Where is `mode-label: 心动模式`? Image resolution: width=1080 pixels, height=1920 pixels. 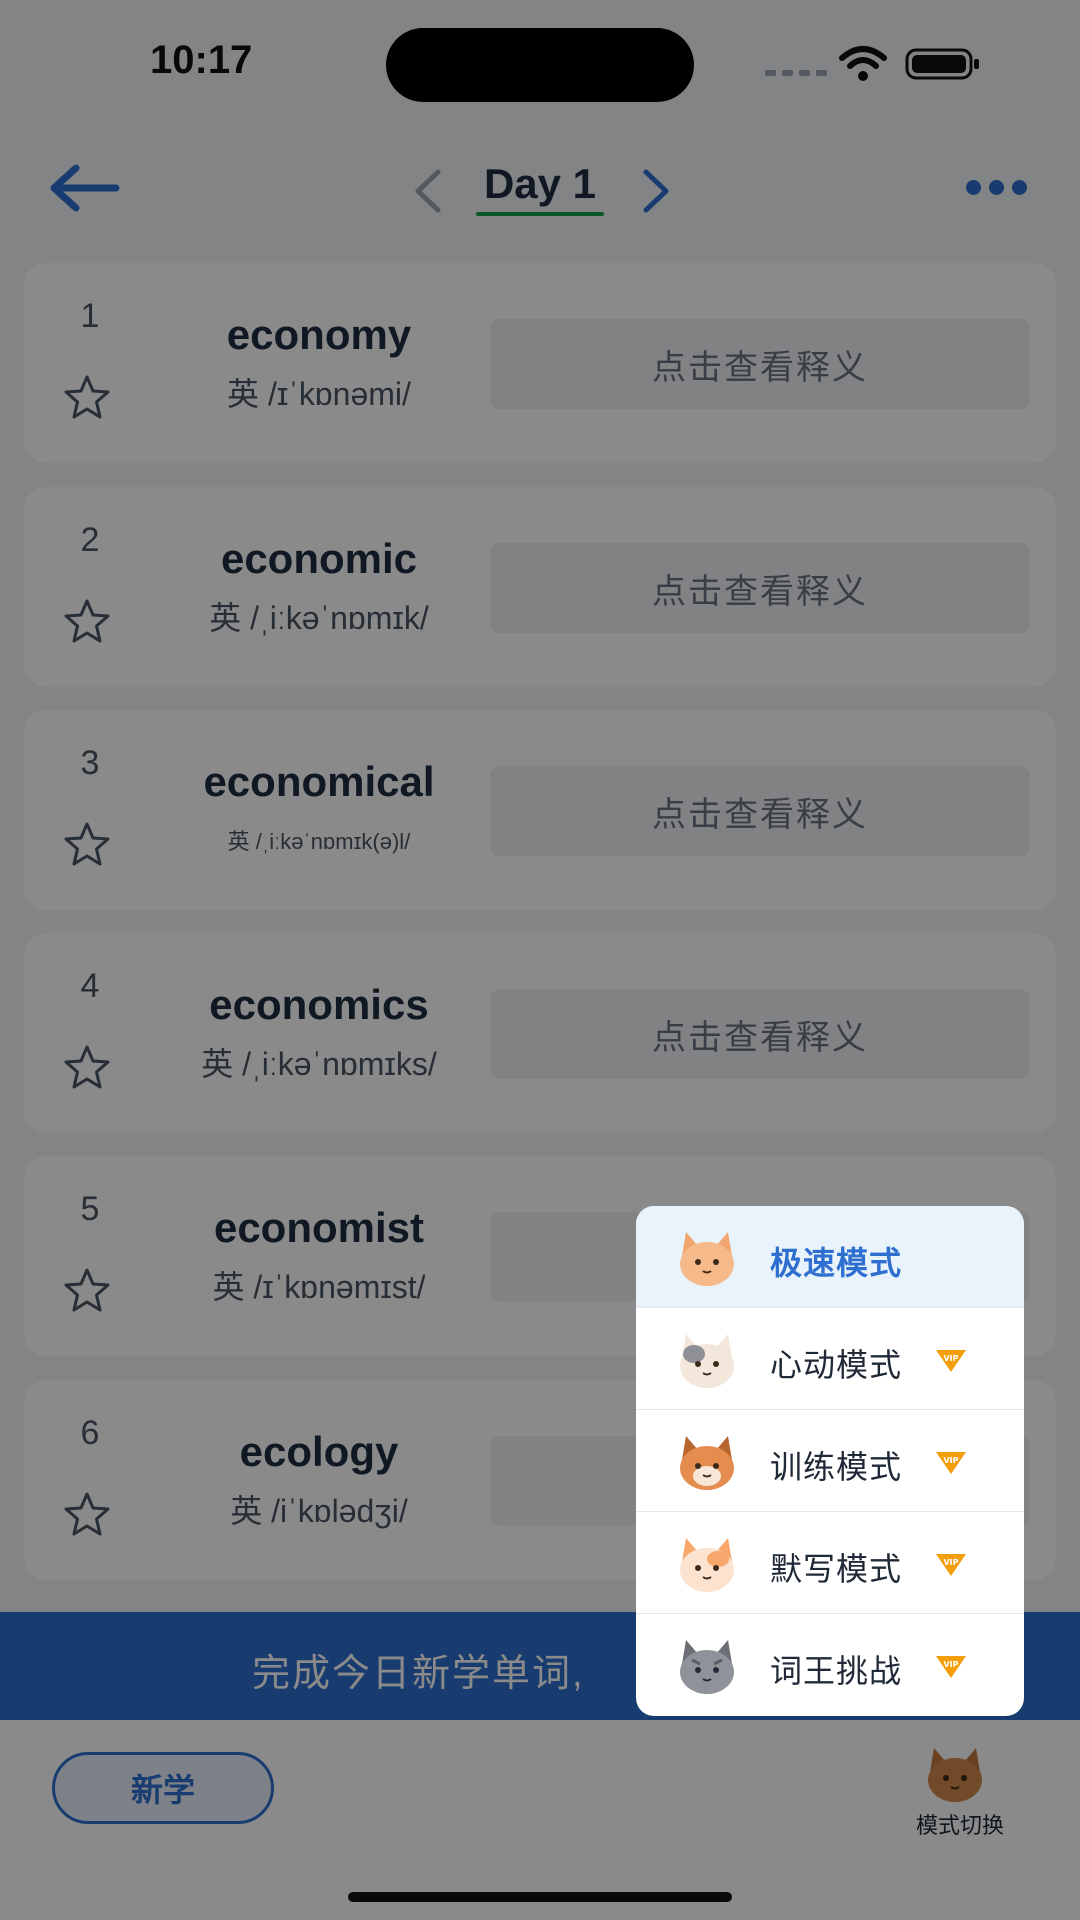 mode-label: 心动模式 is located at coordinates (836, 1365).